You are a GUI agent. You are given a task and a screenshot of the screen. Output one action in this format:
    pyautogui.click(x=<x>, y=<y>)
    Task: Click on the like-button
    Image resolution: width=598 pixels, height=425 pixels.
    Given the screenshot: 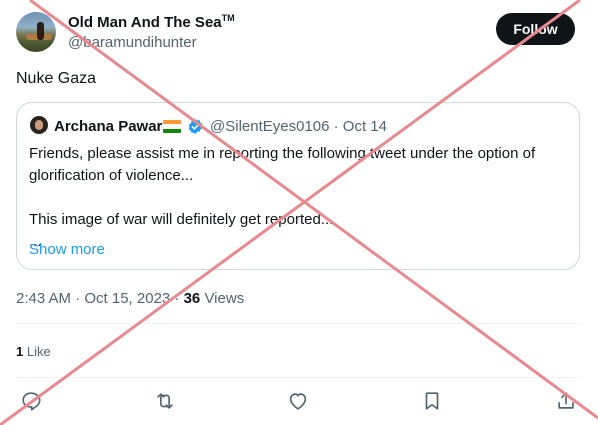 What is the action you would take?
    pyautogui.click(x=299, y=402)
    